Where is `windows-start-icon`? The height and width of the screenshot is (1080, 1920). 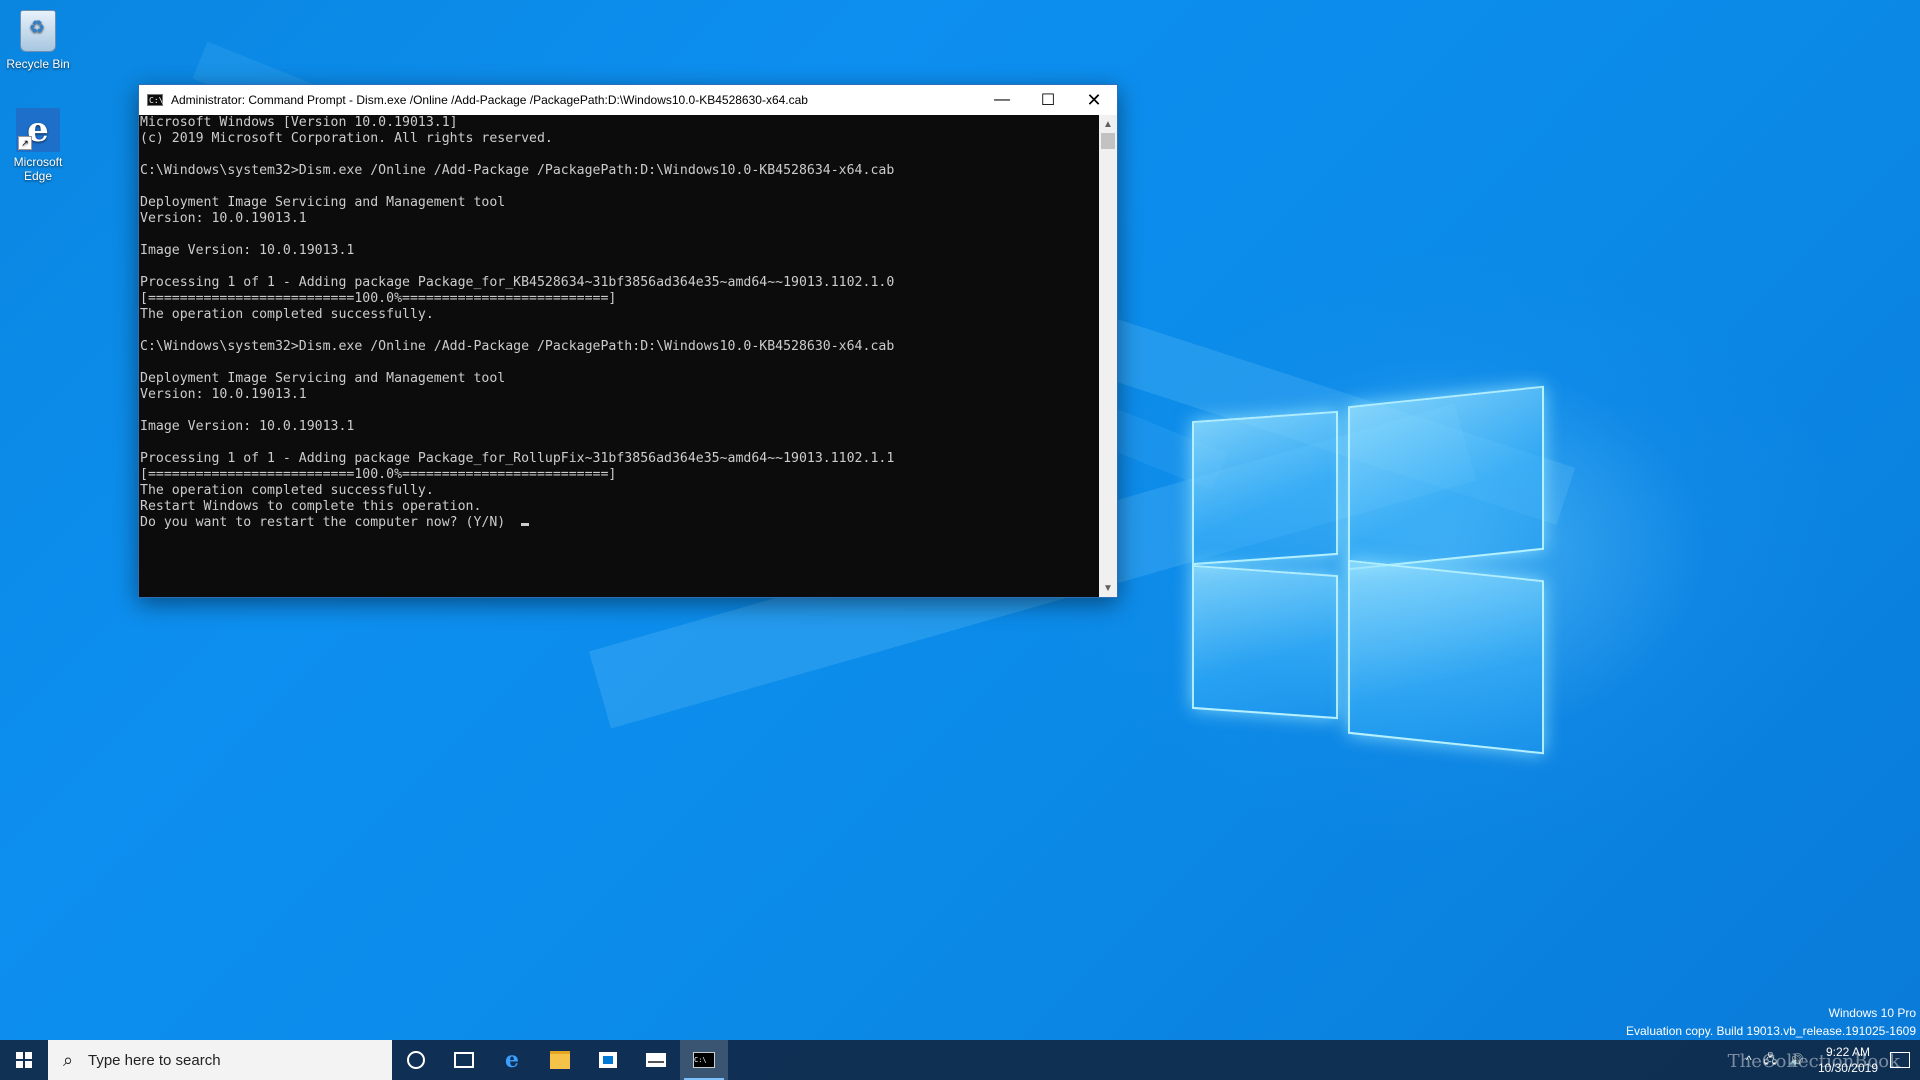
windows-start-icon is located at coordinates (24, 1060).